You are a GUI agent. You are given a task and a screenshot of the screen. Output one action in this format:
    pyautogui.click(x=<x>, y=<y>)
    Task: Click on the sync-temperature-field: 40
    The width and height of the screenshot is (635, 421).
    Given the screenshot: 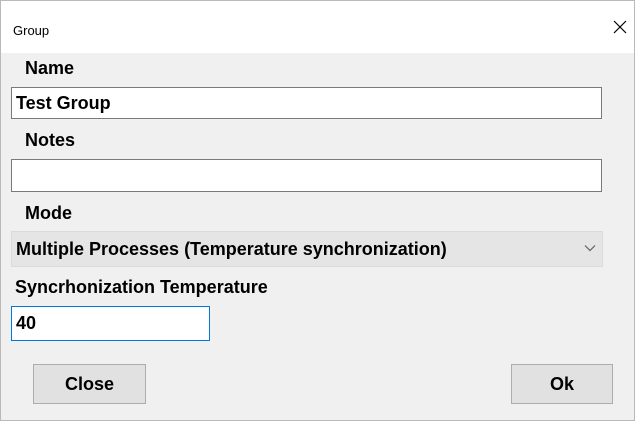 What is the action you would take?
    pyautogui.click(x=110, y=323)
    